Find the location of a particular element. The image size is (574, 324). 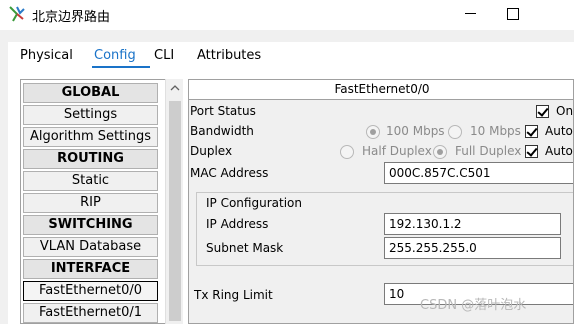

duplex-half-radio is located at coordinates (347, 152).